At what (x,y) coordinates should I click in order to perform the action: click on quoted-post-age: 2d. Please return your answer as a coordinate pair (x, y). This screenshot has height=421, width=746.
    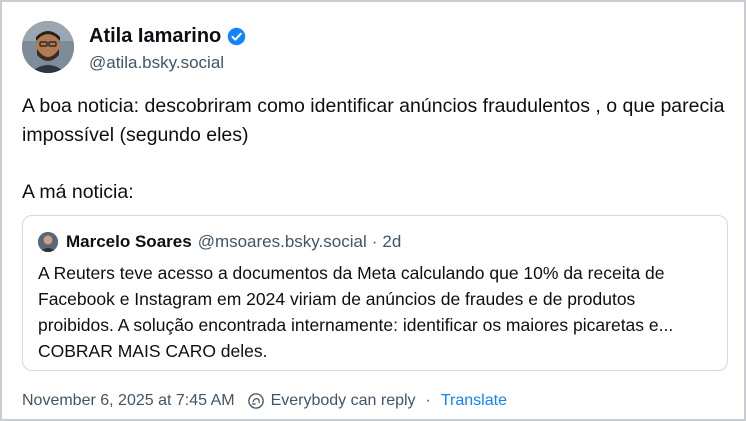
    Looking at the image, I should click on (392, 241).